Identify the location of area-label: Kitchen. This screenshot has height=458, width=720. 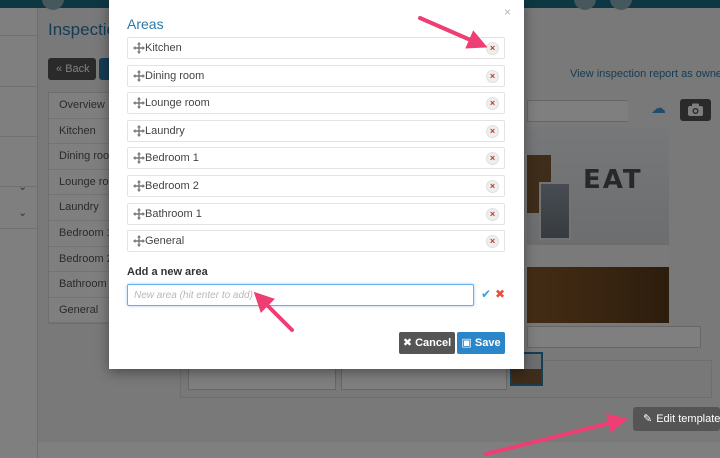
(163, 48).